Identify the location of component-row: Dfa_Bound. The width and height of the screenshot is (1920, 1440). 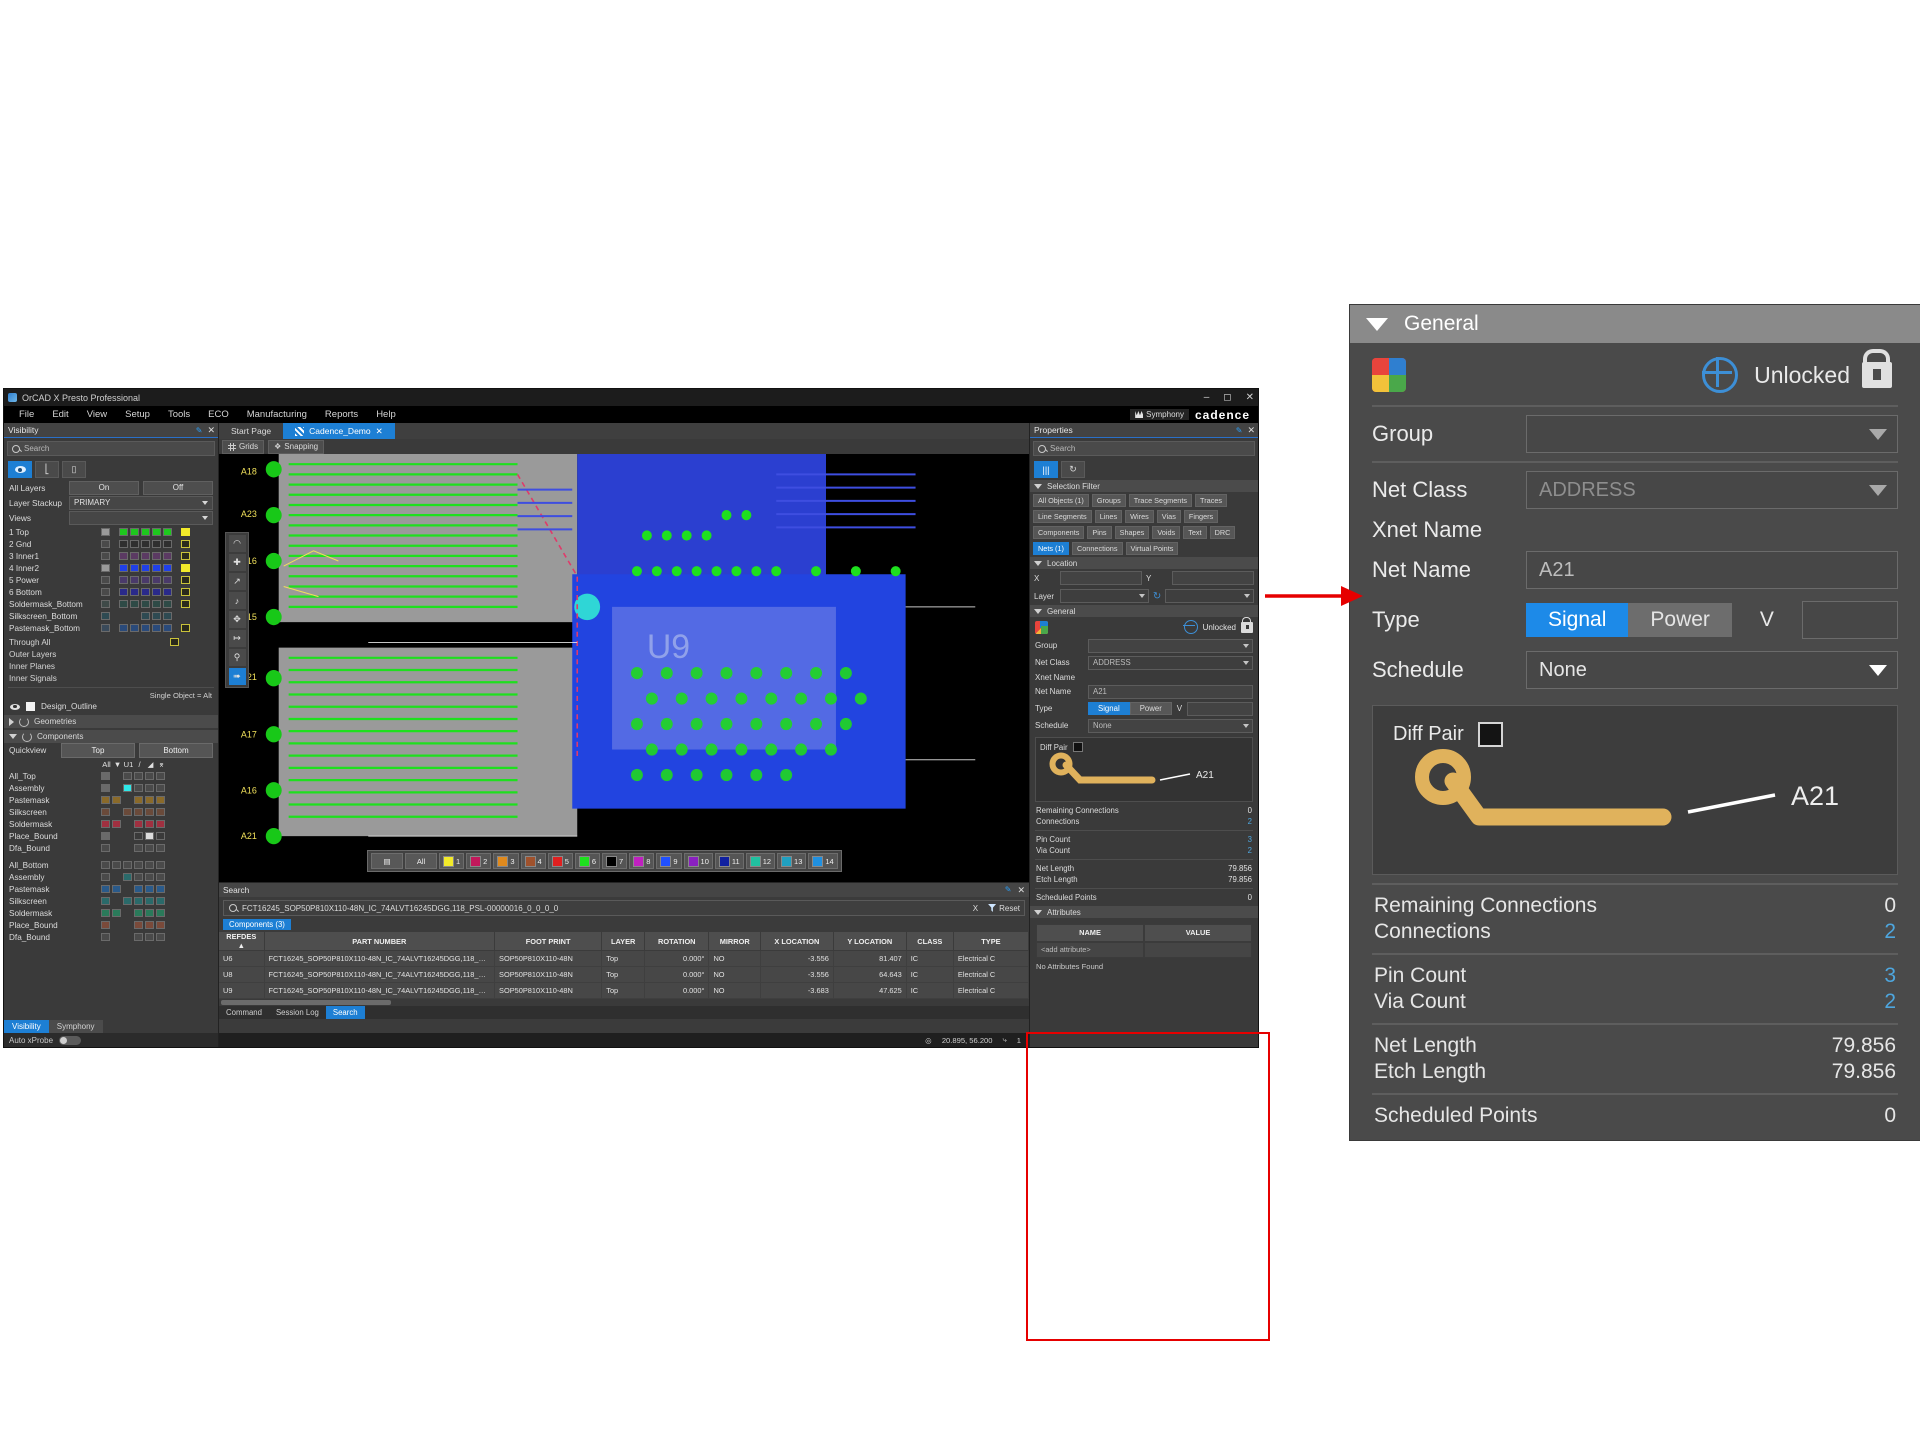
(111, 937).